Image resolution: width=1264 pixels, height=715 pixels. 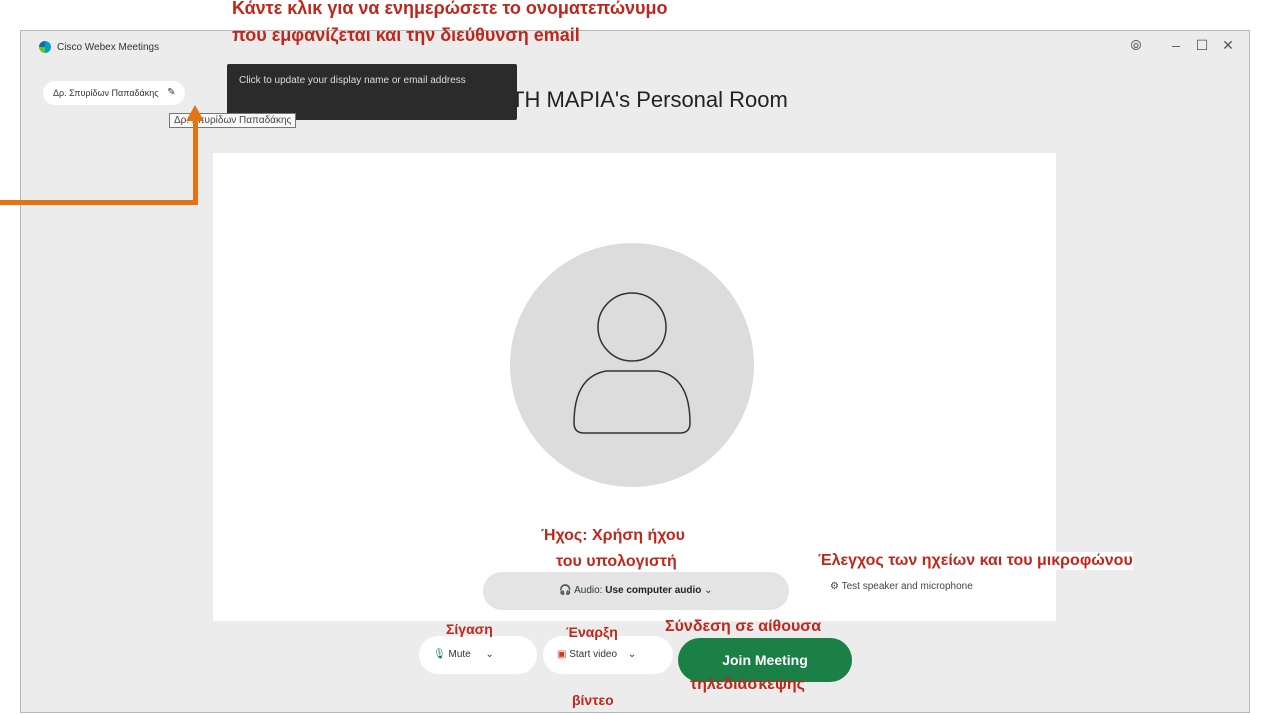 I want to click on audio-selector: 🎧 Audio: Use computer audio ⌄, so click(x=636, y=591).